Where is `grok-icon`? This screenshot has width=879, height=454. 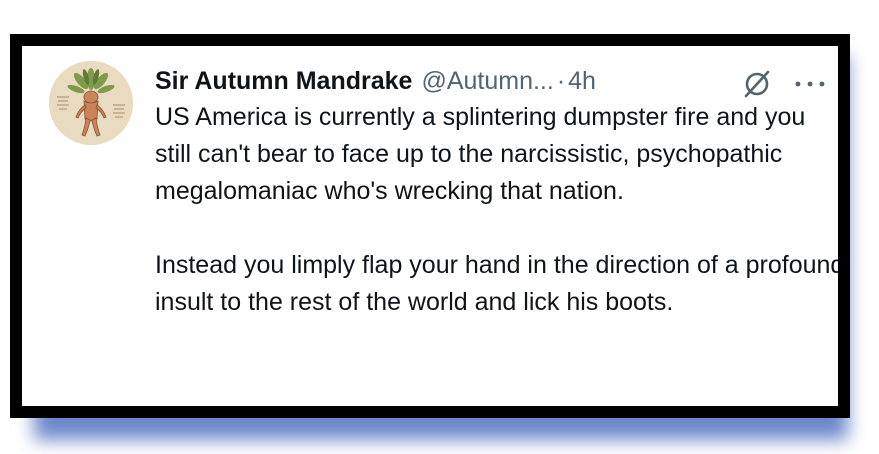
grok-icon is located at coordinates (757, 84).